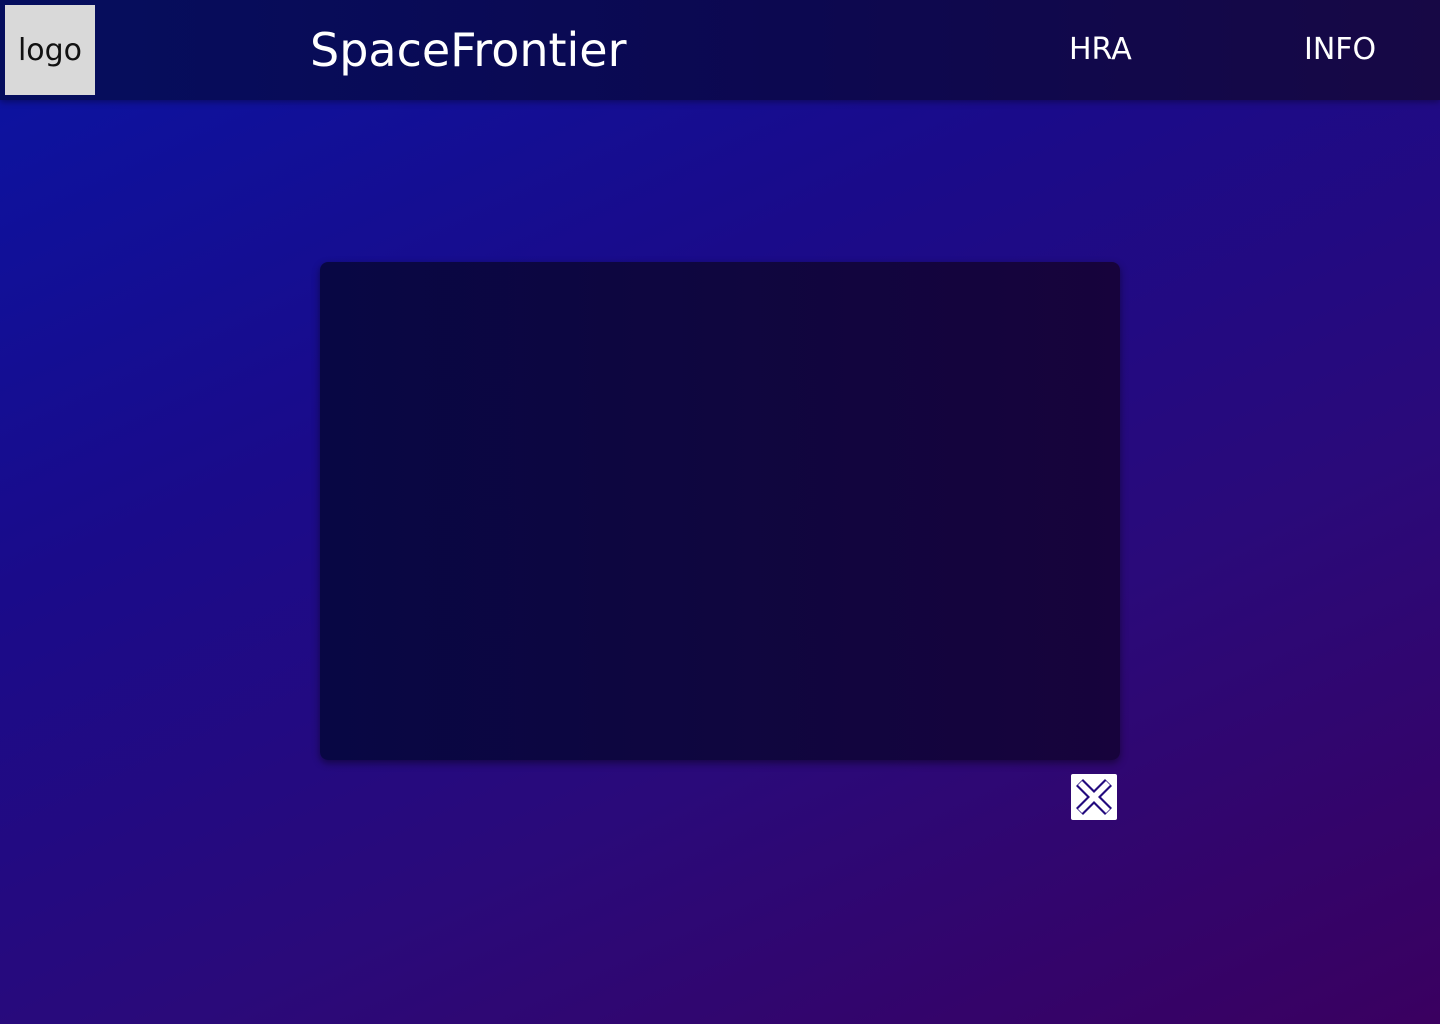 This screenshot has height=1024, width=1440. What do you see at coordinates (1100, 50) in the screenshot?
I see `nav-link-hra: HRA` at bounding box center [1100, 50].